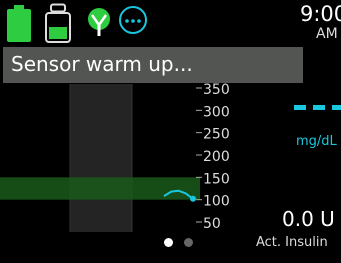 This screenshot has width=341, height=263. Describe the element at coordinates (19, 23) in the screenshot. I see `battery-icon` at that location.